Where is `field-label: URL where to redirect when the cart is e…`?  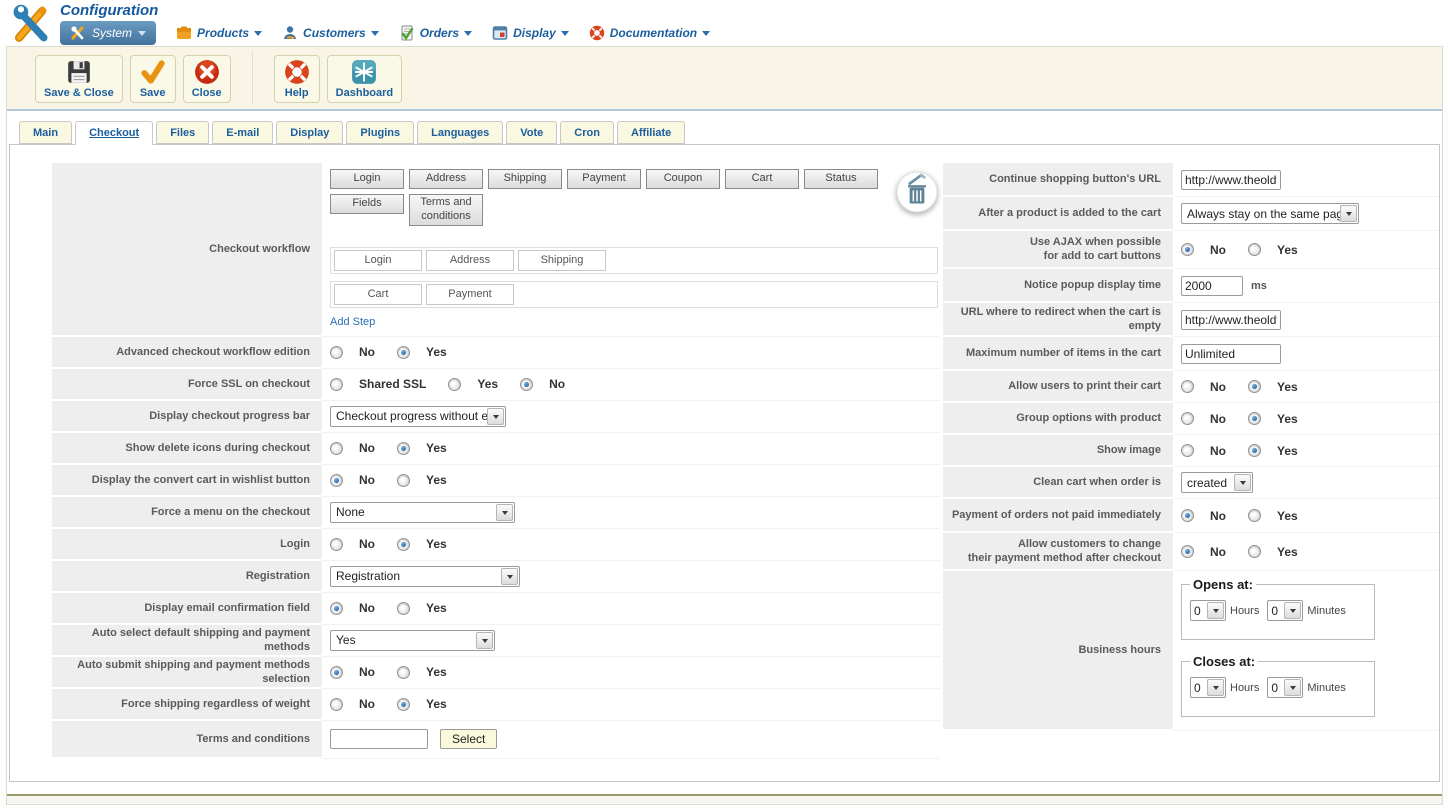
field-label: URL where to redirect when the cart is e… is located at coordinates (1058, 320).